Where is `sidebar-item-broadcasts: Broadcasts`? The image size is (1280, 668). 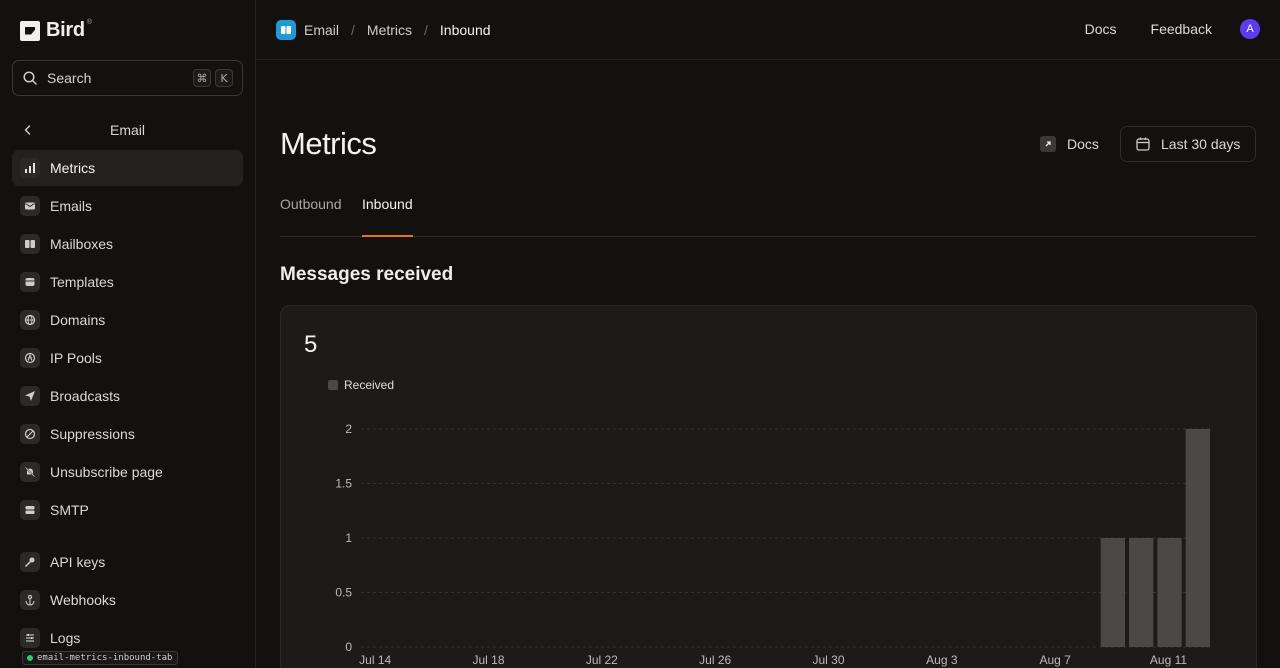 sidebar-item-broadcasts: Broadcasts is located at coordinates (127, 396).